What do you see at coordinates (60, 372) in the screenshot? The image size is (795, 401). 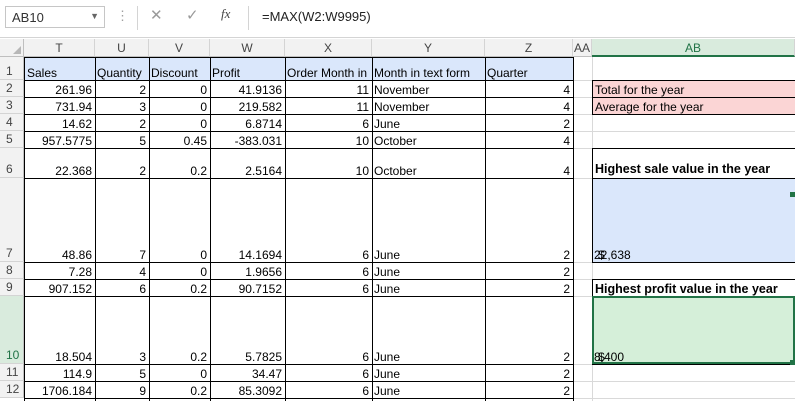 I see `sales-cell: 114.9` at bounding box center [60, 372].